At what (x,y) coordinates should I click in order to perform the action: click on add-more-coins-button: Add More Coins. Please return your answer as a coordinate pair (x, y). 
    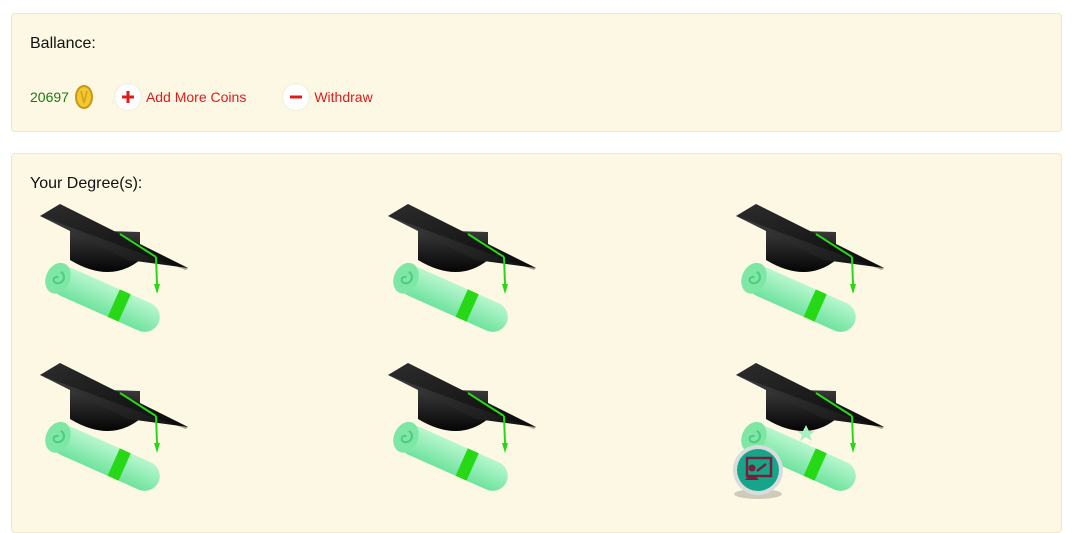
    Looking at the image, I should click on (180, 97).